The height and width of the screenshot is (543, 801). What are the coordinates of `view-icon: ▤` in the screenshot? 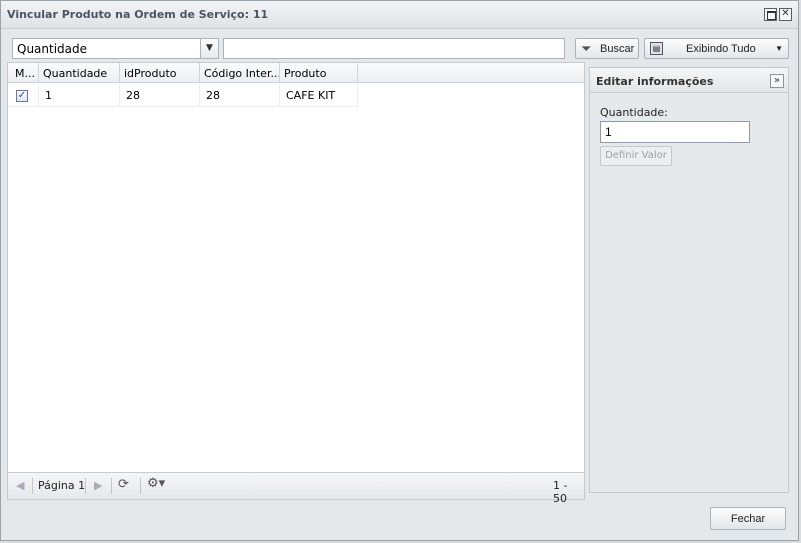 It's located at (656, 48).